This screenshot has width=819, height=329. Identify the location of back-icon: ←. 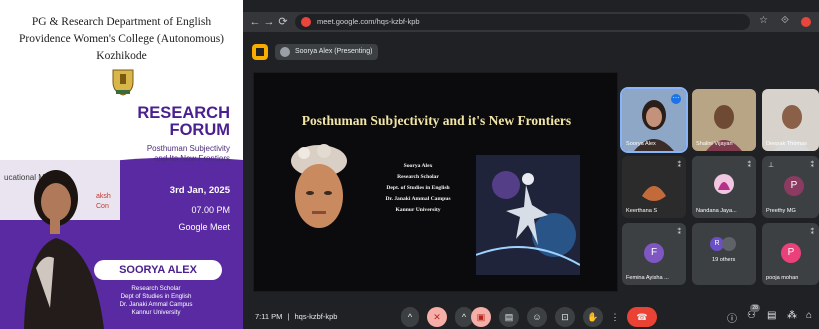
(255, 22).